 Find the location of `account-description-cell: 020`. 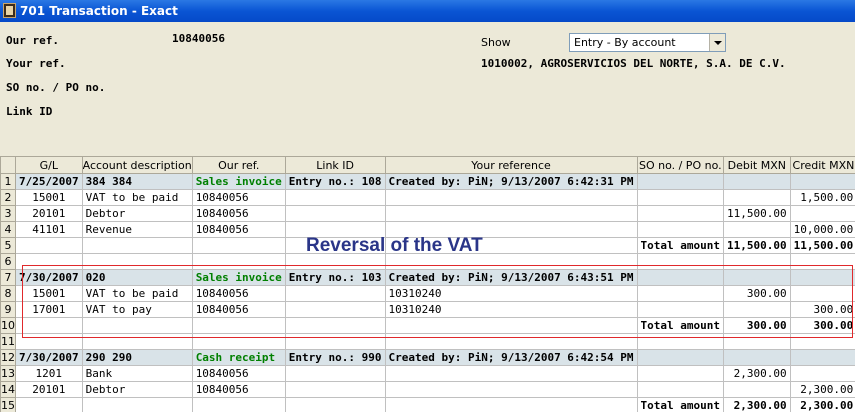

account-description-cell: 020 is located at coordinates (137, 277).